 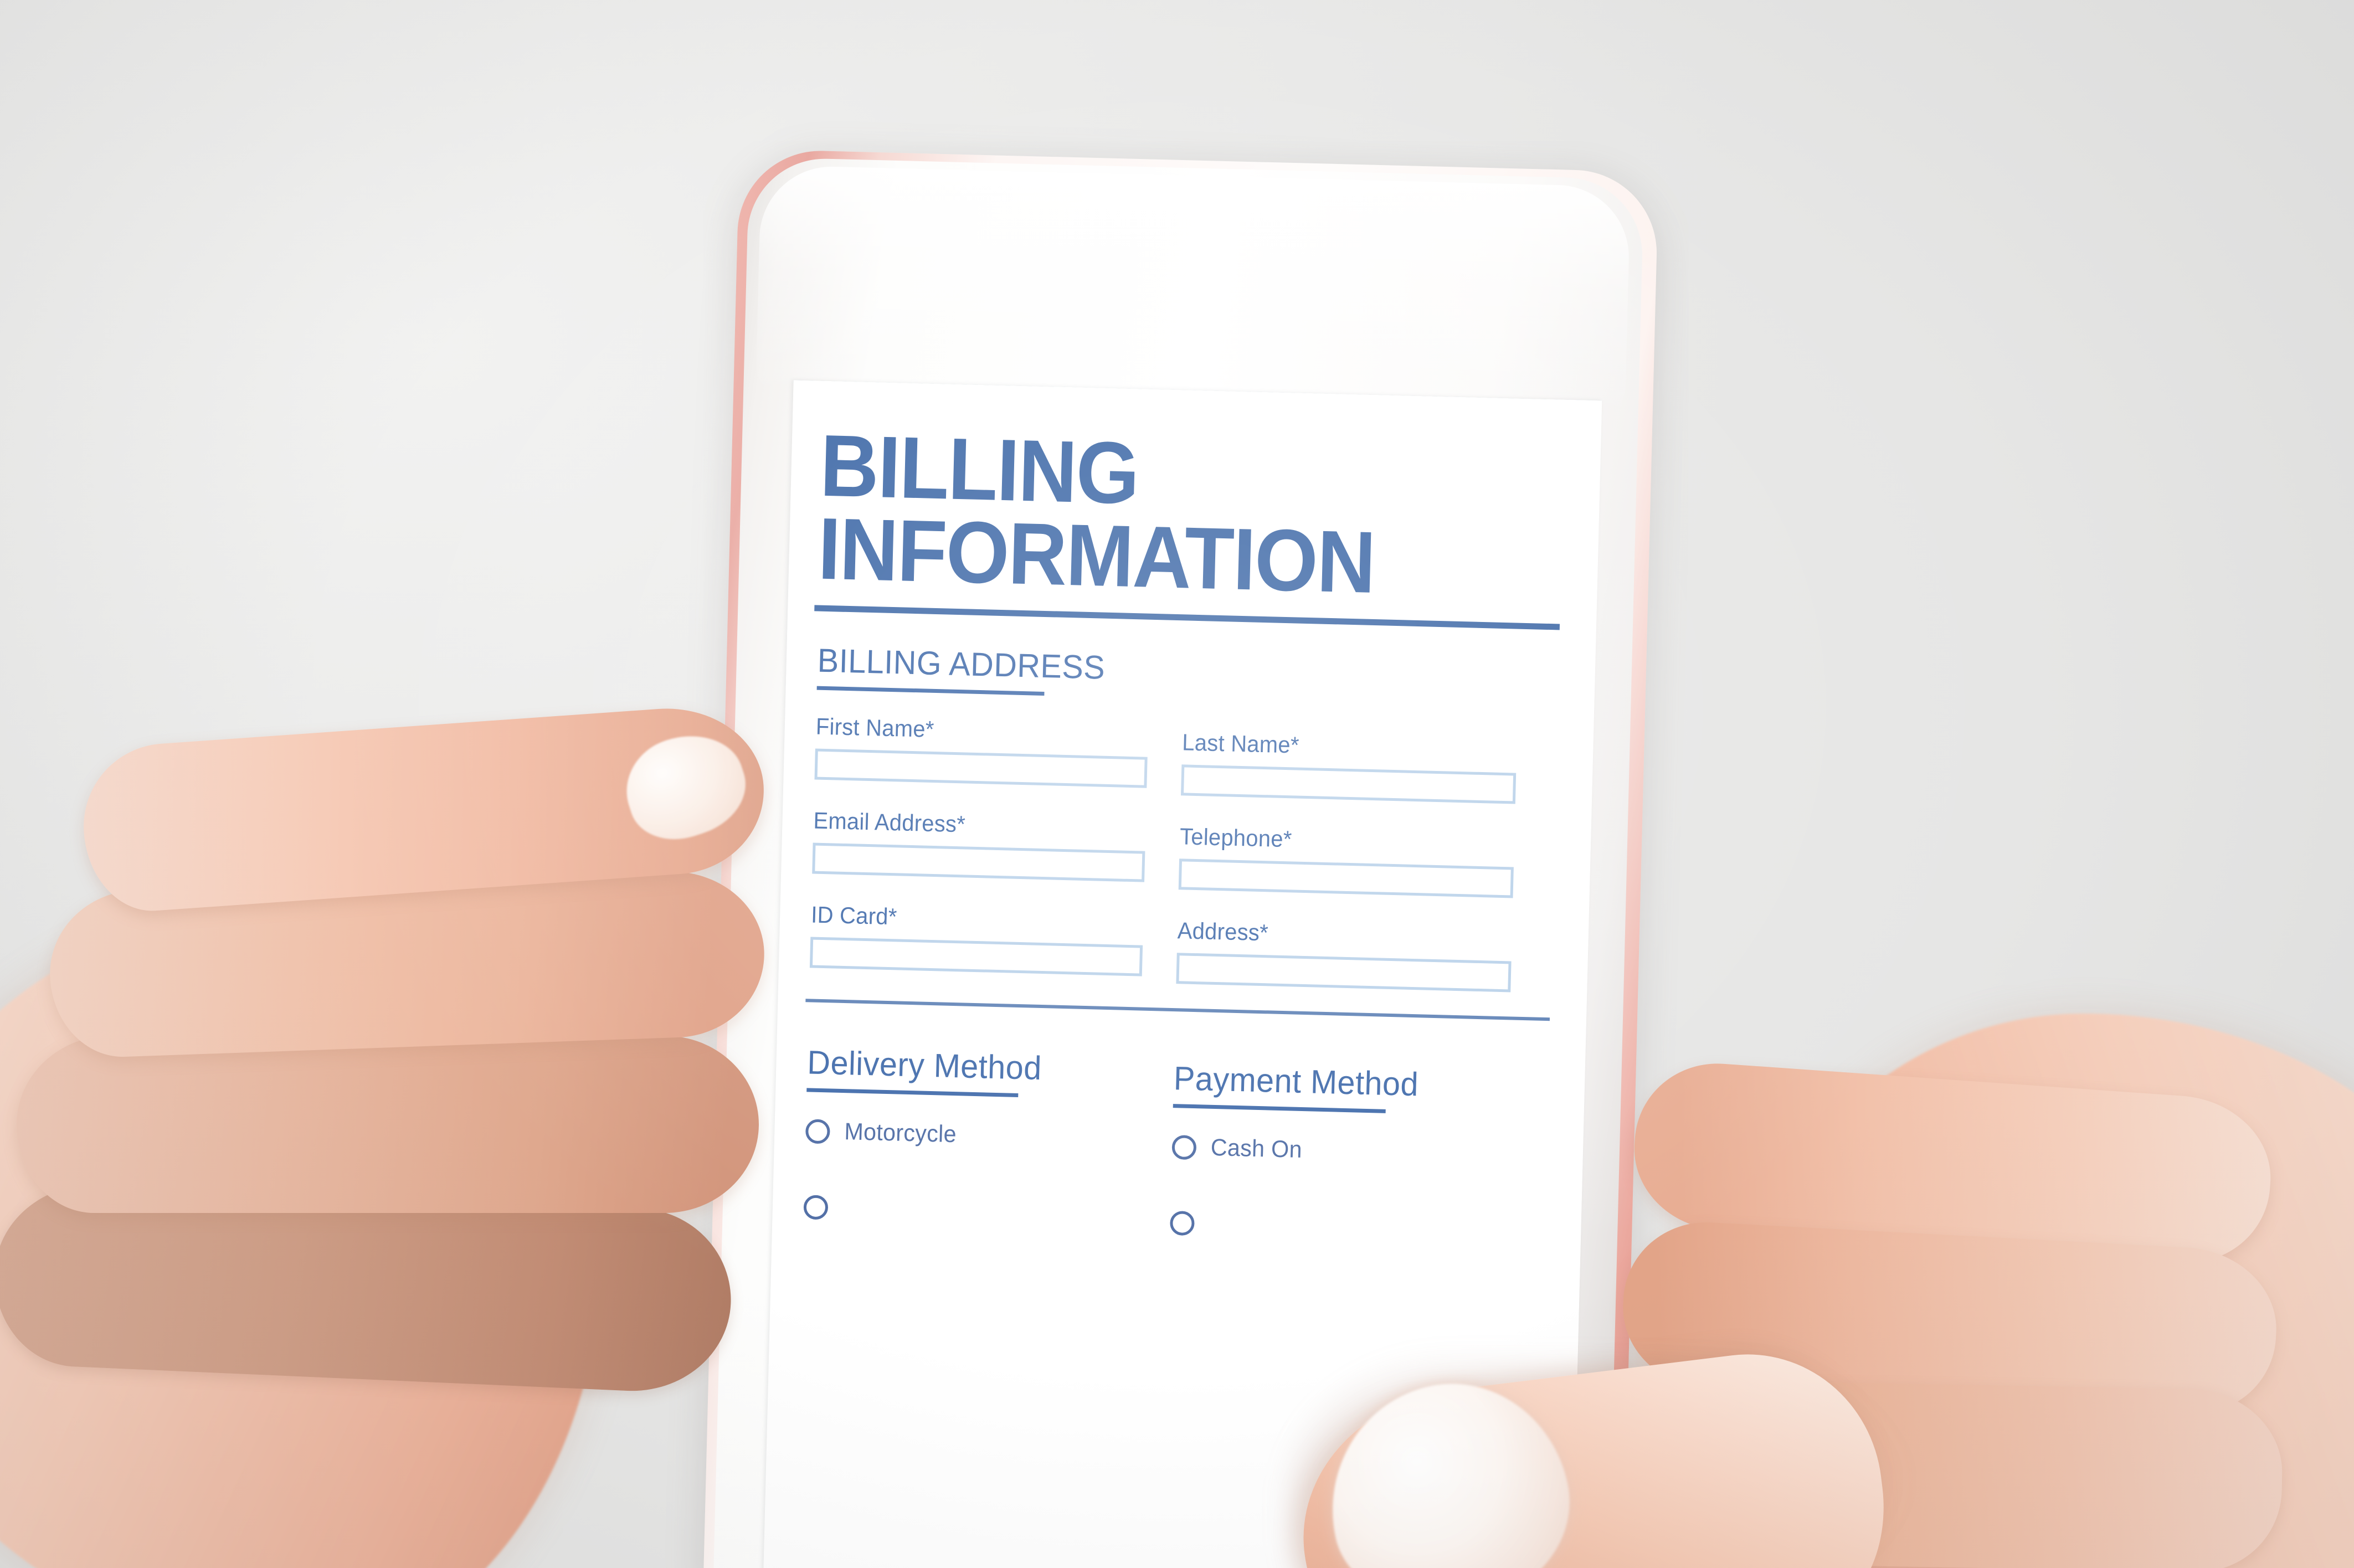 I want to click on field-telephone: Telephone*, so click(x=1346, y=861).